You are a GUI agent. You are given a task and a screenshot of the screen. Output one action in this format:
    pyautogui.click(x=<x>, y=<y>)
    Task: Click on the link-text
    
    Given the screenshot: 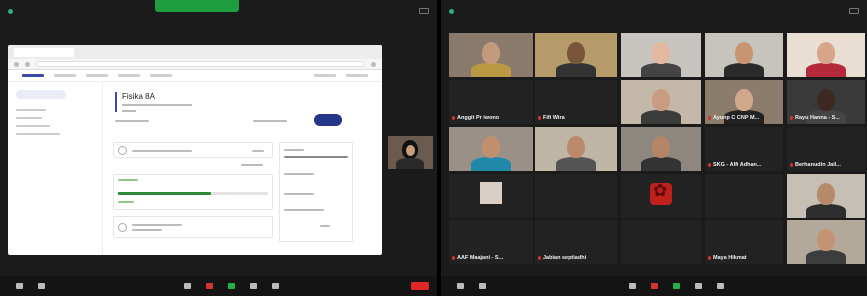 What is the action you would take?
    pyautogui.click(x=270, y=121)
    